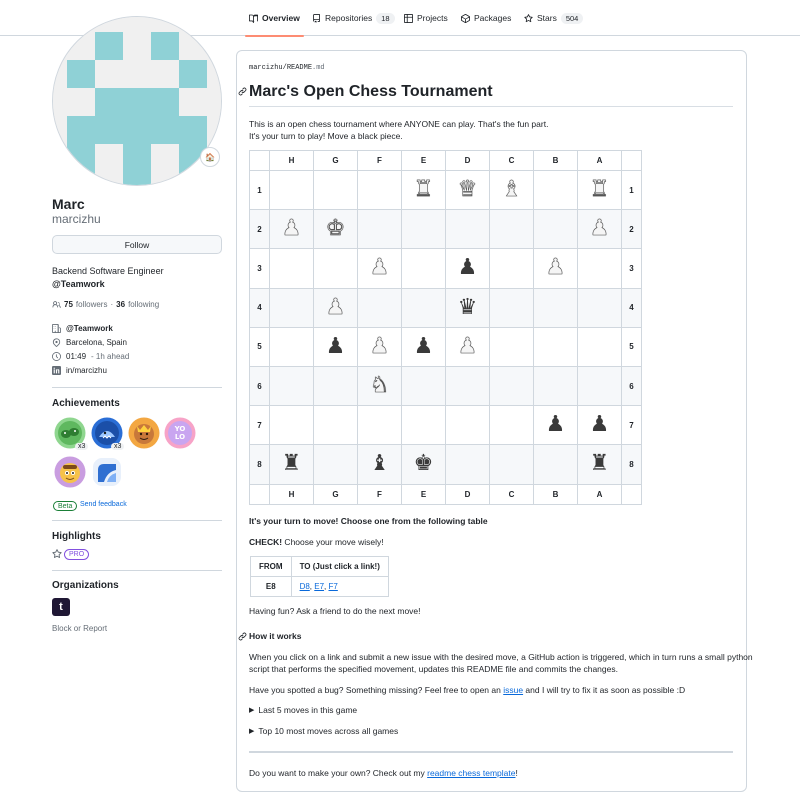 Image resolution: width=800 pixels, height=810 pixels. What do you see at coordinates (299, 68) in the screenshot?
I see `path-file-link: README` at bounding box center [299, 68].